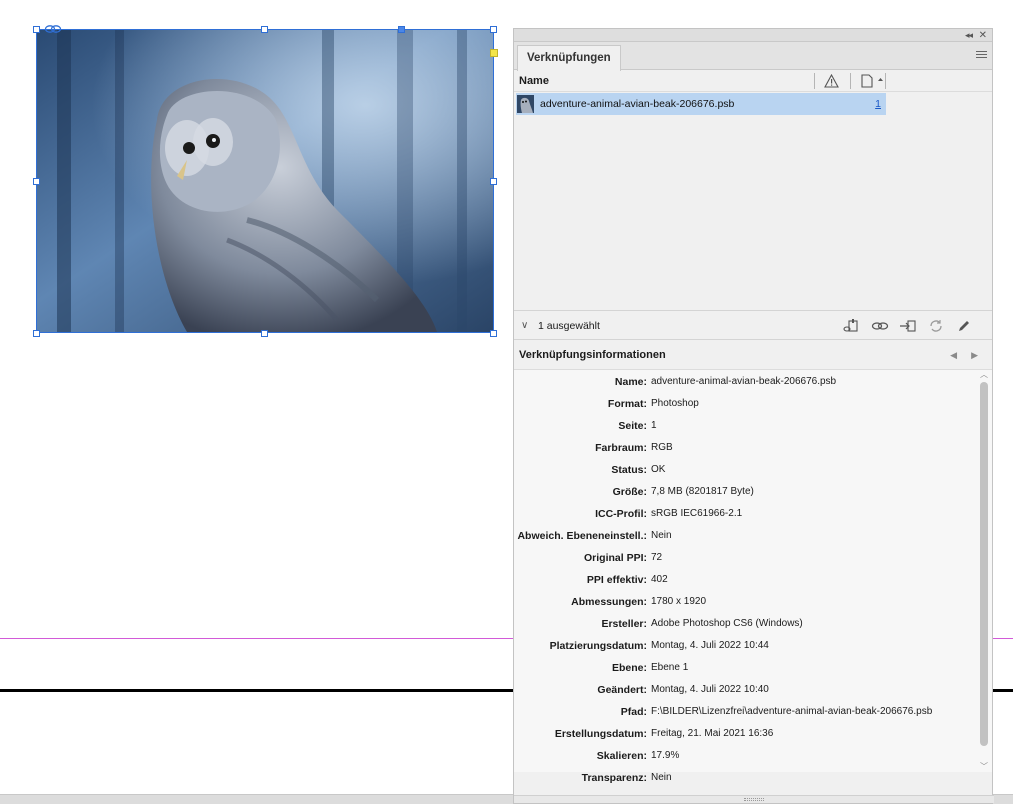 The height and width of the screenshot is (804, 1013). I want to click on info-row: Ersteller: Adobe Photoshop CS6 (Windows), so click(747, 624).